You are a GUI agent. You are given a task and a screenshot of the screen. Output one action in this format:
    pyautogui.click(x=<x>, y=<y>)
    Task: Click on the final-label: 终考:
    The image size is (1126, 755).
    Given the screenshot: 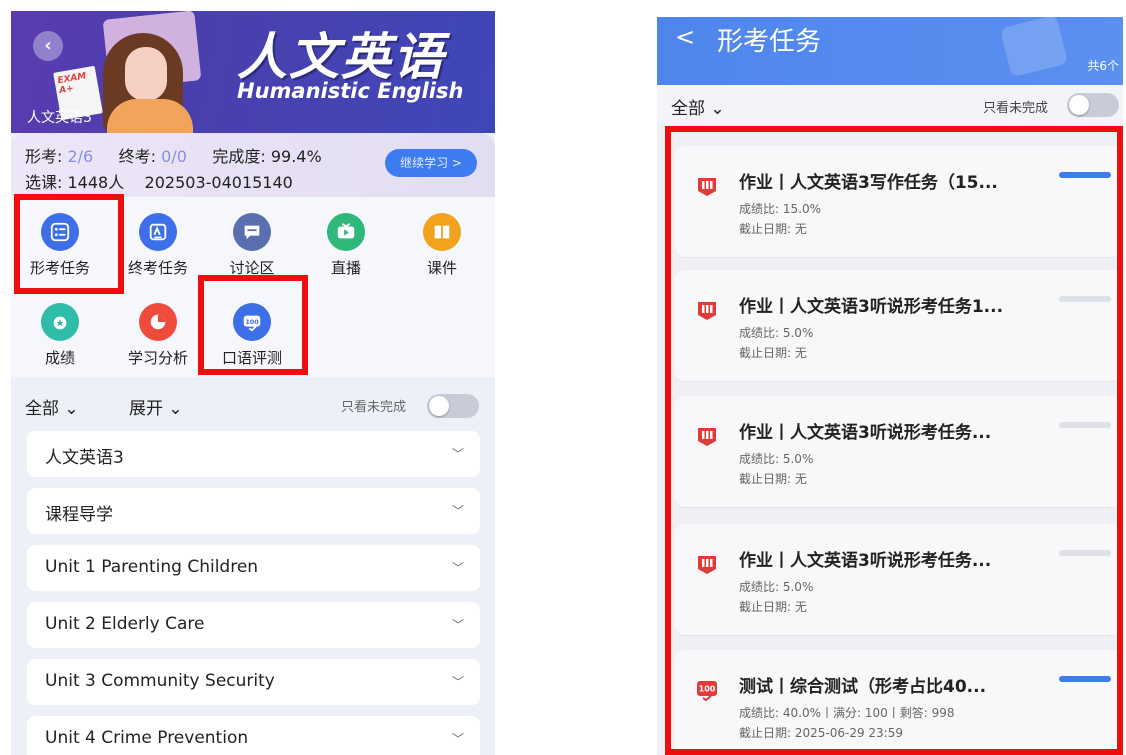 What is the action you would take?
    pyautogui.click(x=140, y=156)
    